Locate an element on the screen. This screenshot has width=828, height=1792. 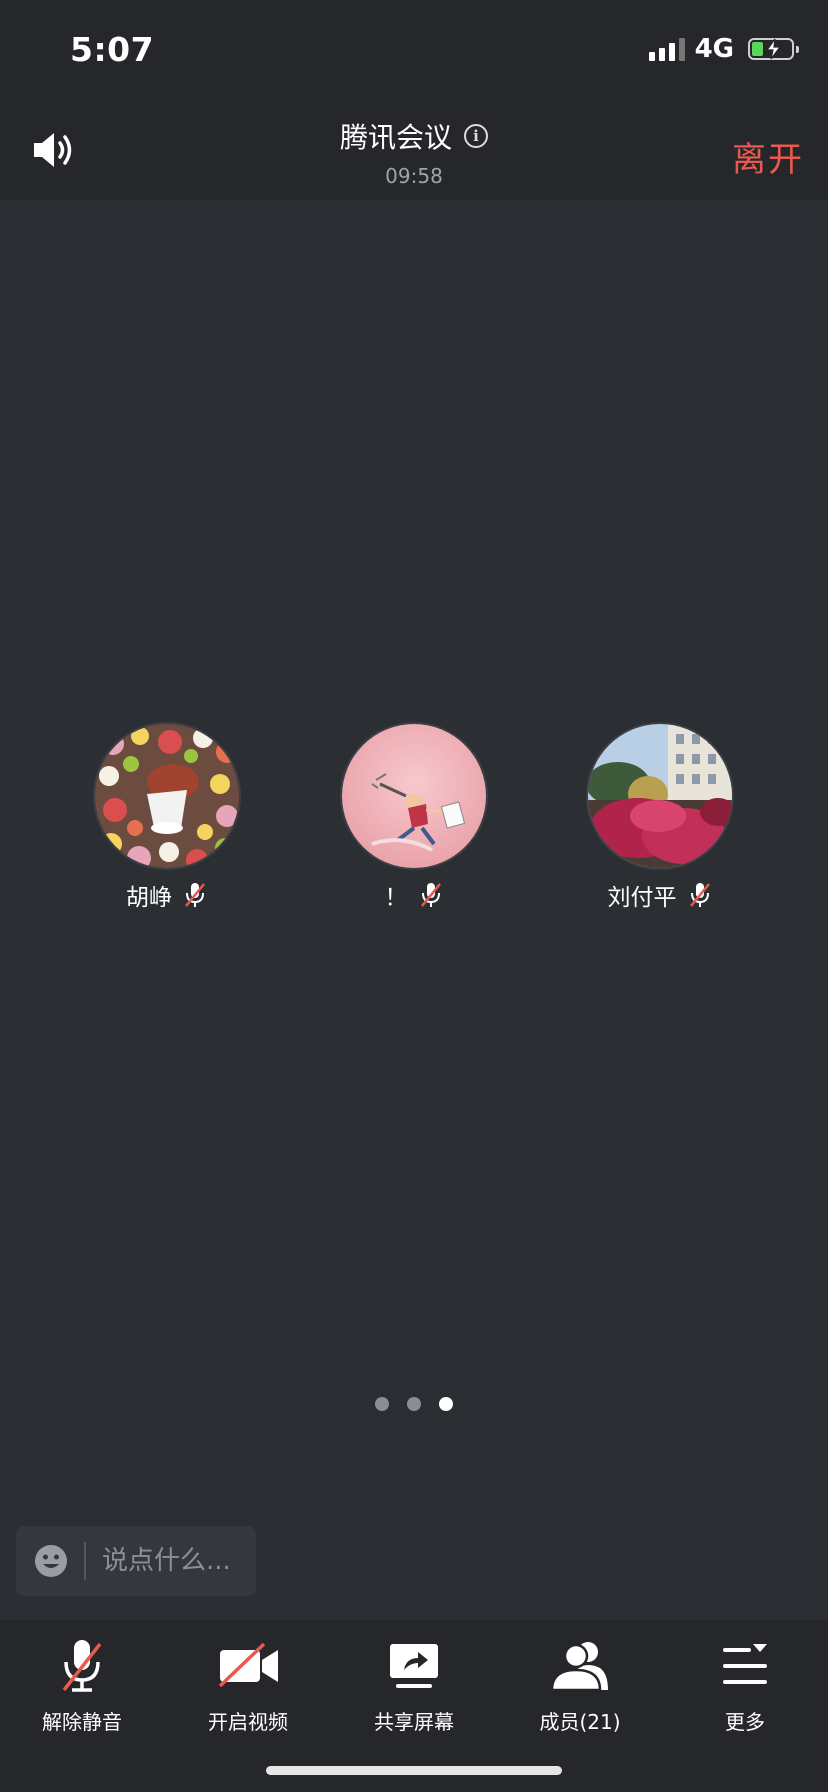
share-screen-button: 共享屏幕 is located at coordinates (414, 1686).